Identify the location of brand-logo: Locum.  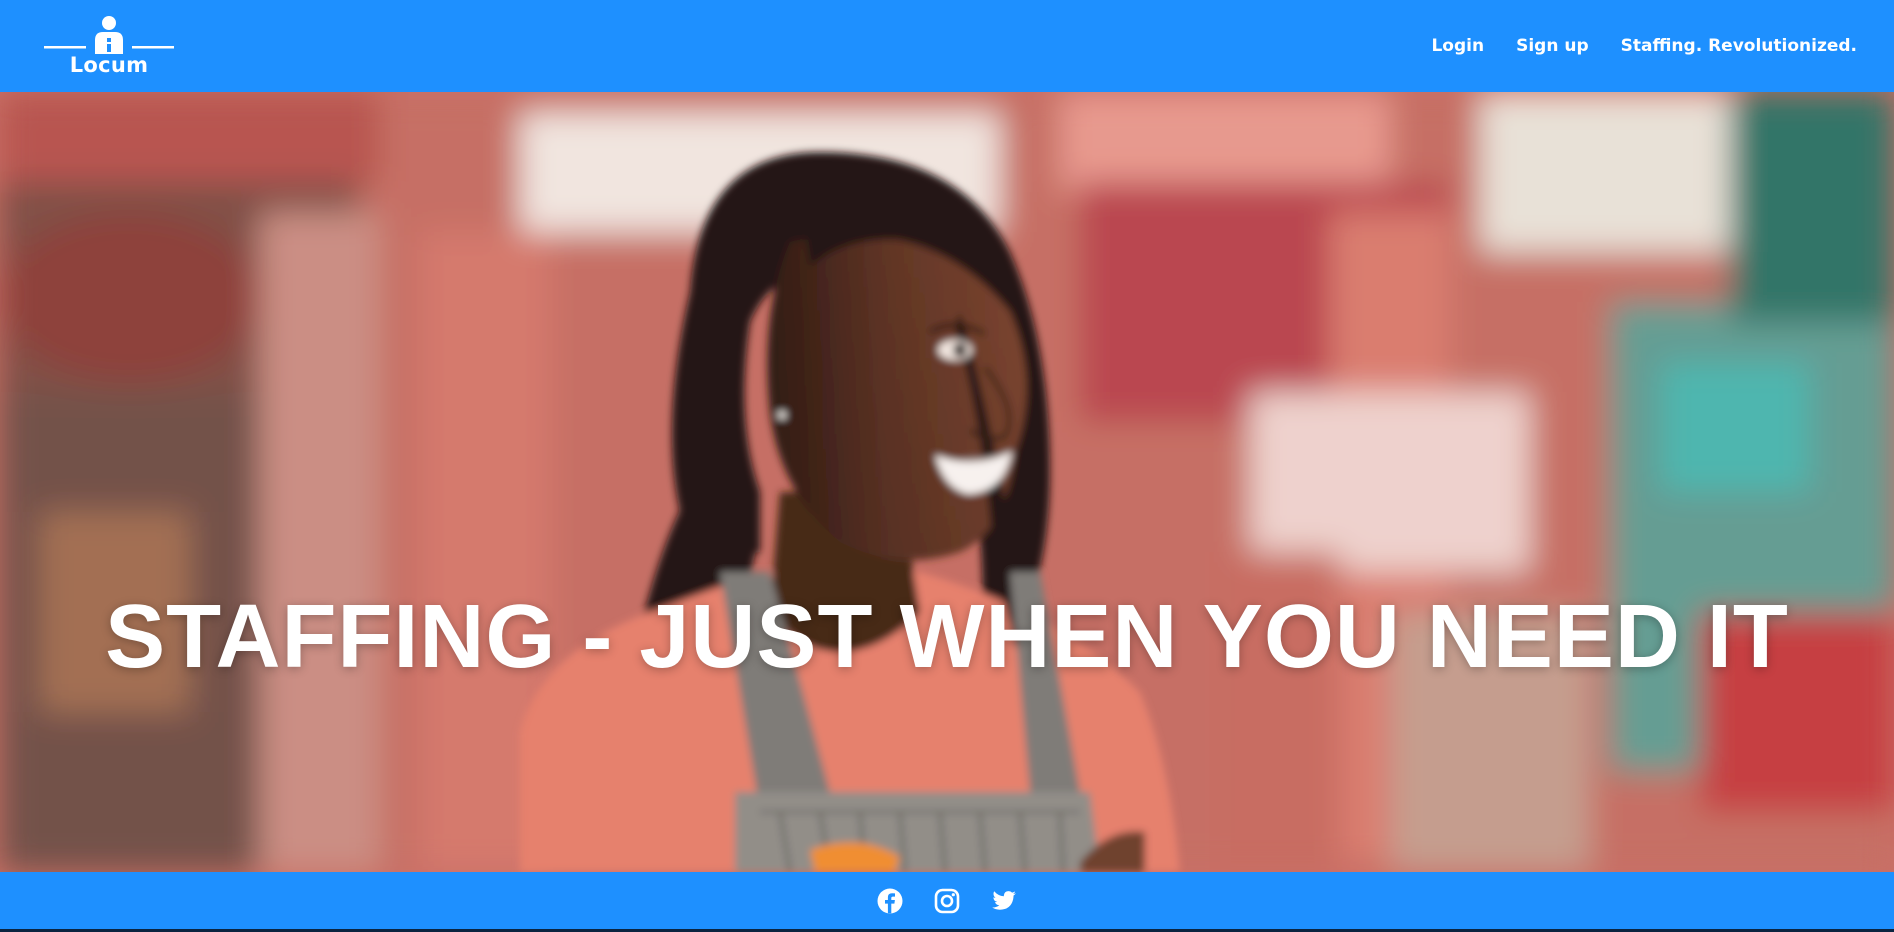
(109, 47).